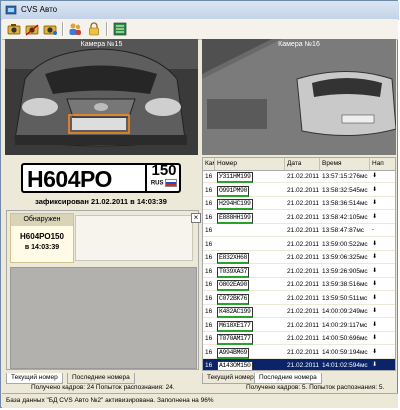 The width and height of the screenshot is (400, 410). I want to click on close-icon: ×, so click(196, 218).